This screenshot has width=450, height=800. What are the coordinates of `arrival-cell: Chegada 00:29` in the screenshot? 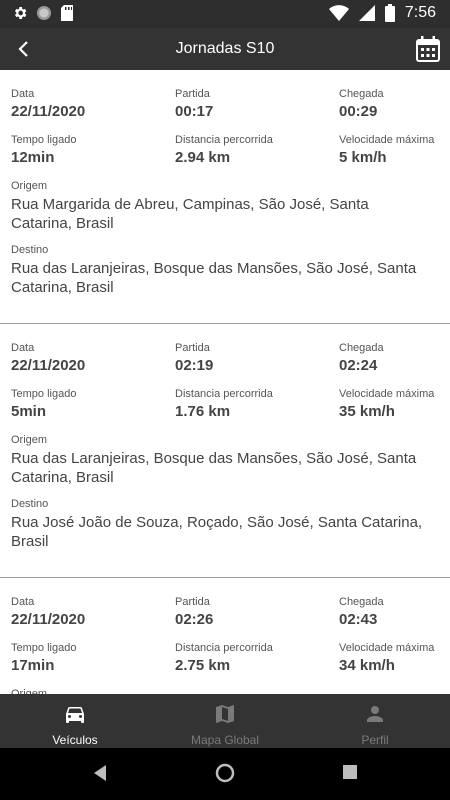 It's located at (361, 104).